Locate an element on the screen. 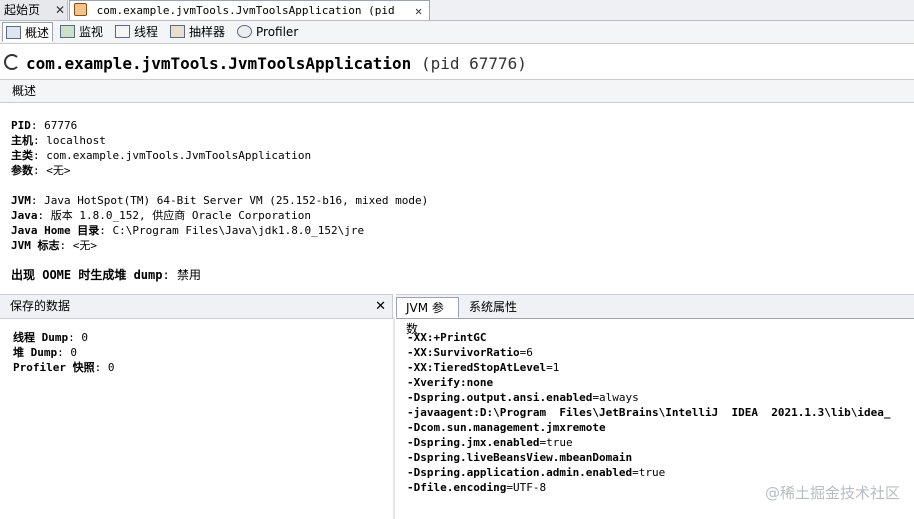 Image resolution: width=914 pixels, height=519 pixels. jvm-arg-row: -Dfile.encoding=UTF-8 is located at coordinates (476, 487).